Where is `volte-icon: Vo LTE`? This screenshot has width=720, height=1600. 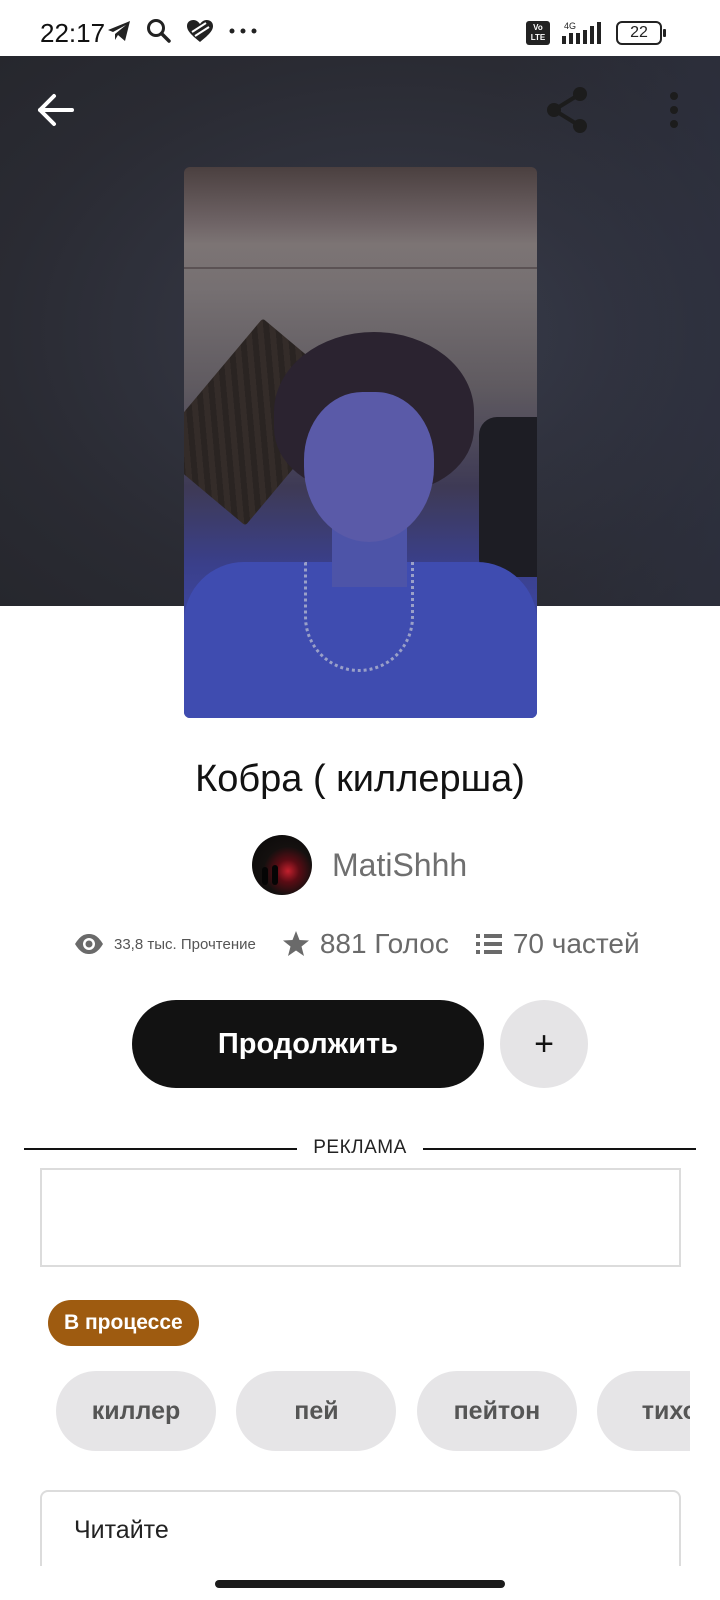 volte-icon: Vo LTE is located at coordinates (538, 33).